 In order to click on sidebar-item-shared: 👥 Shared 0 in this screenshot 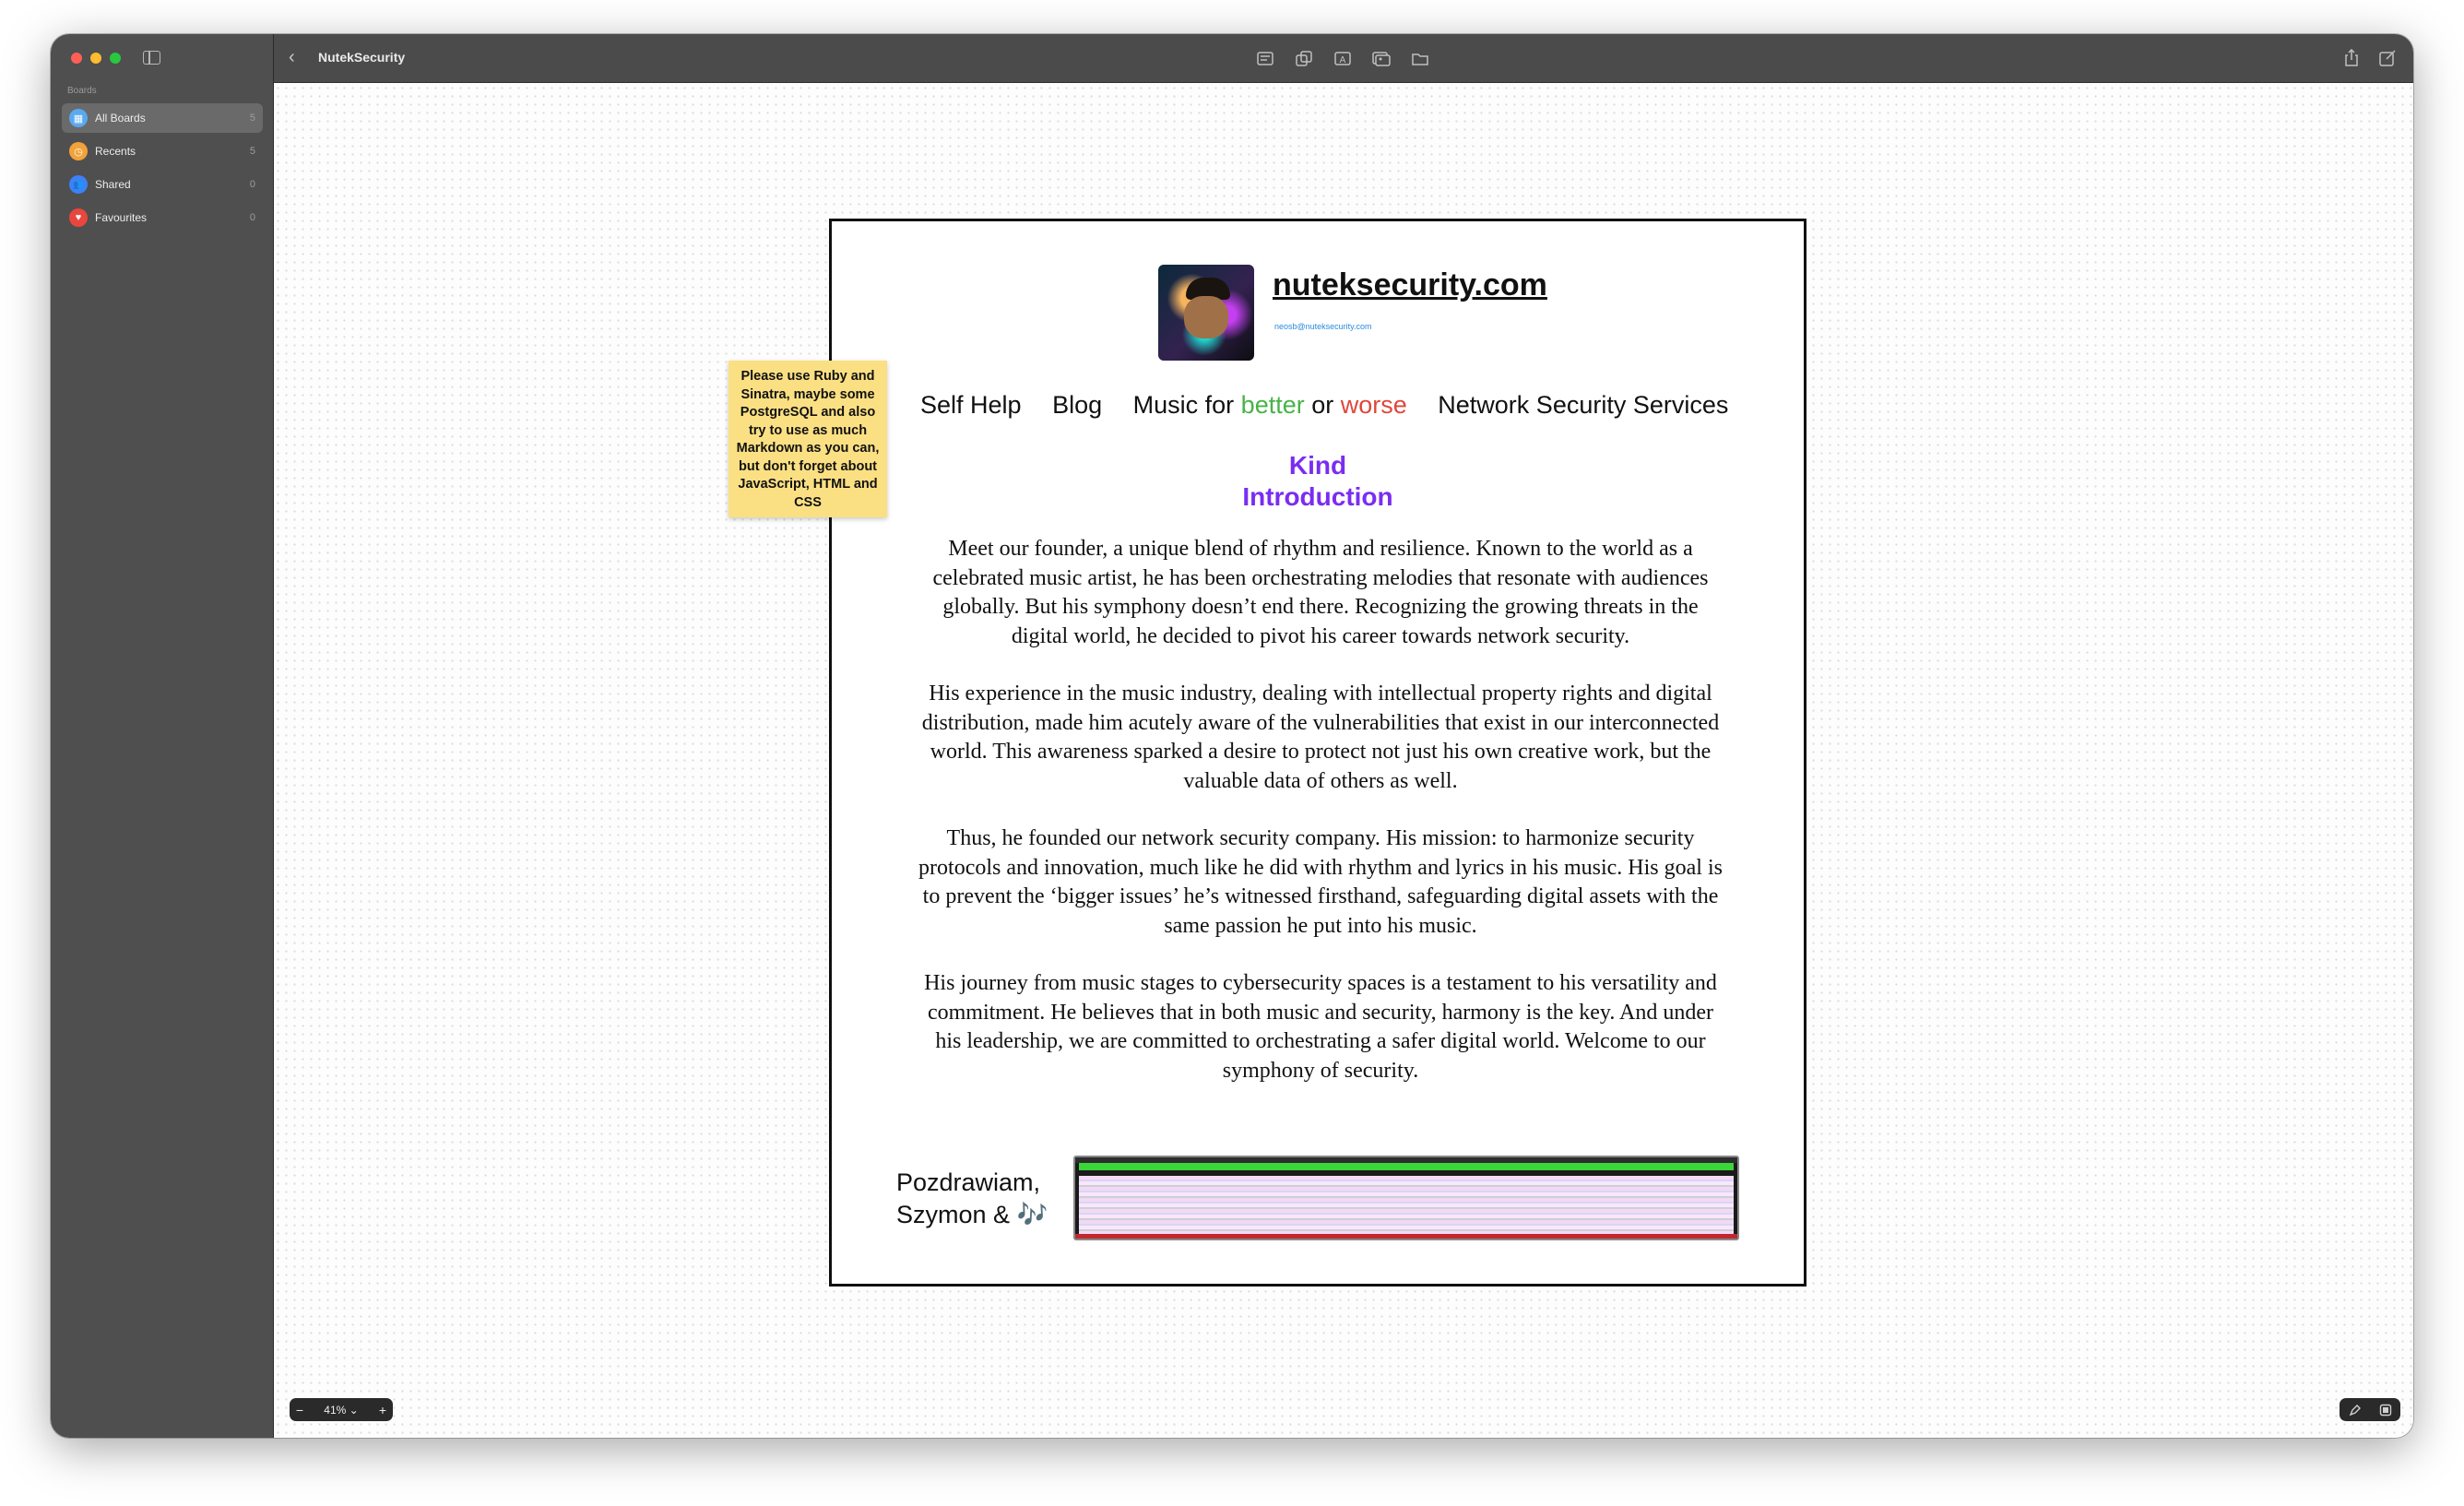, I will do `click(163, 184)`.